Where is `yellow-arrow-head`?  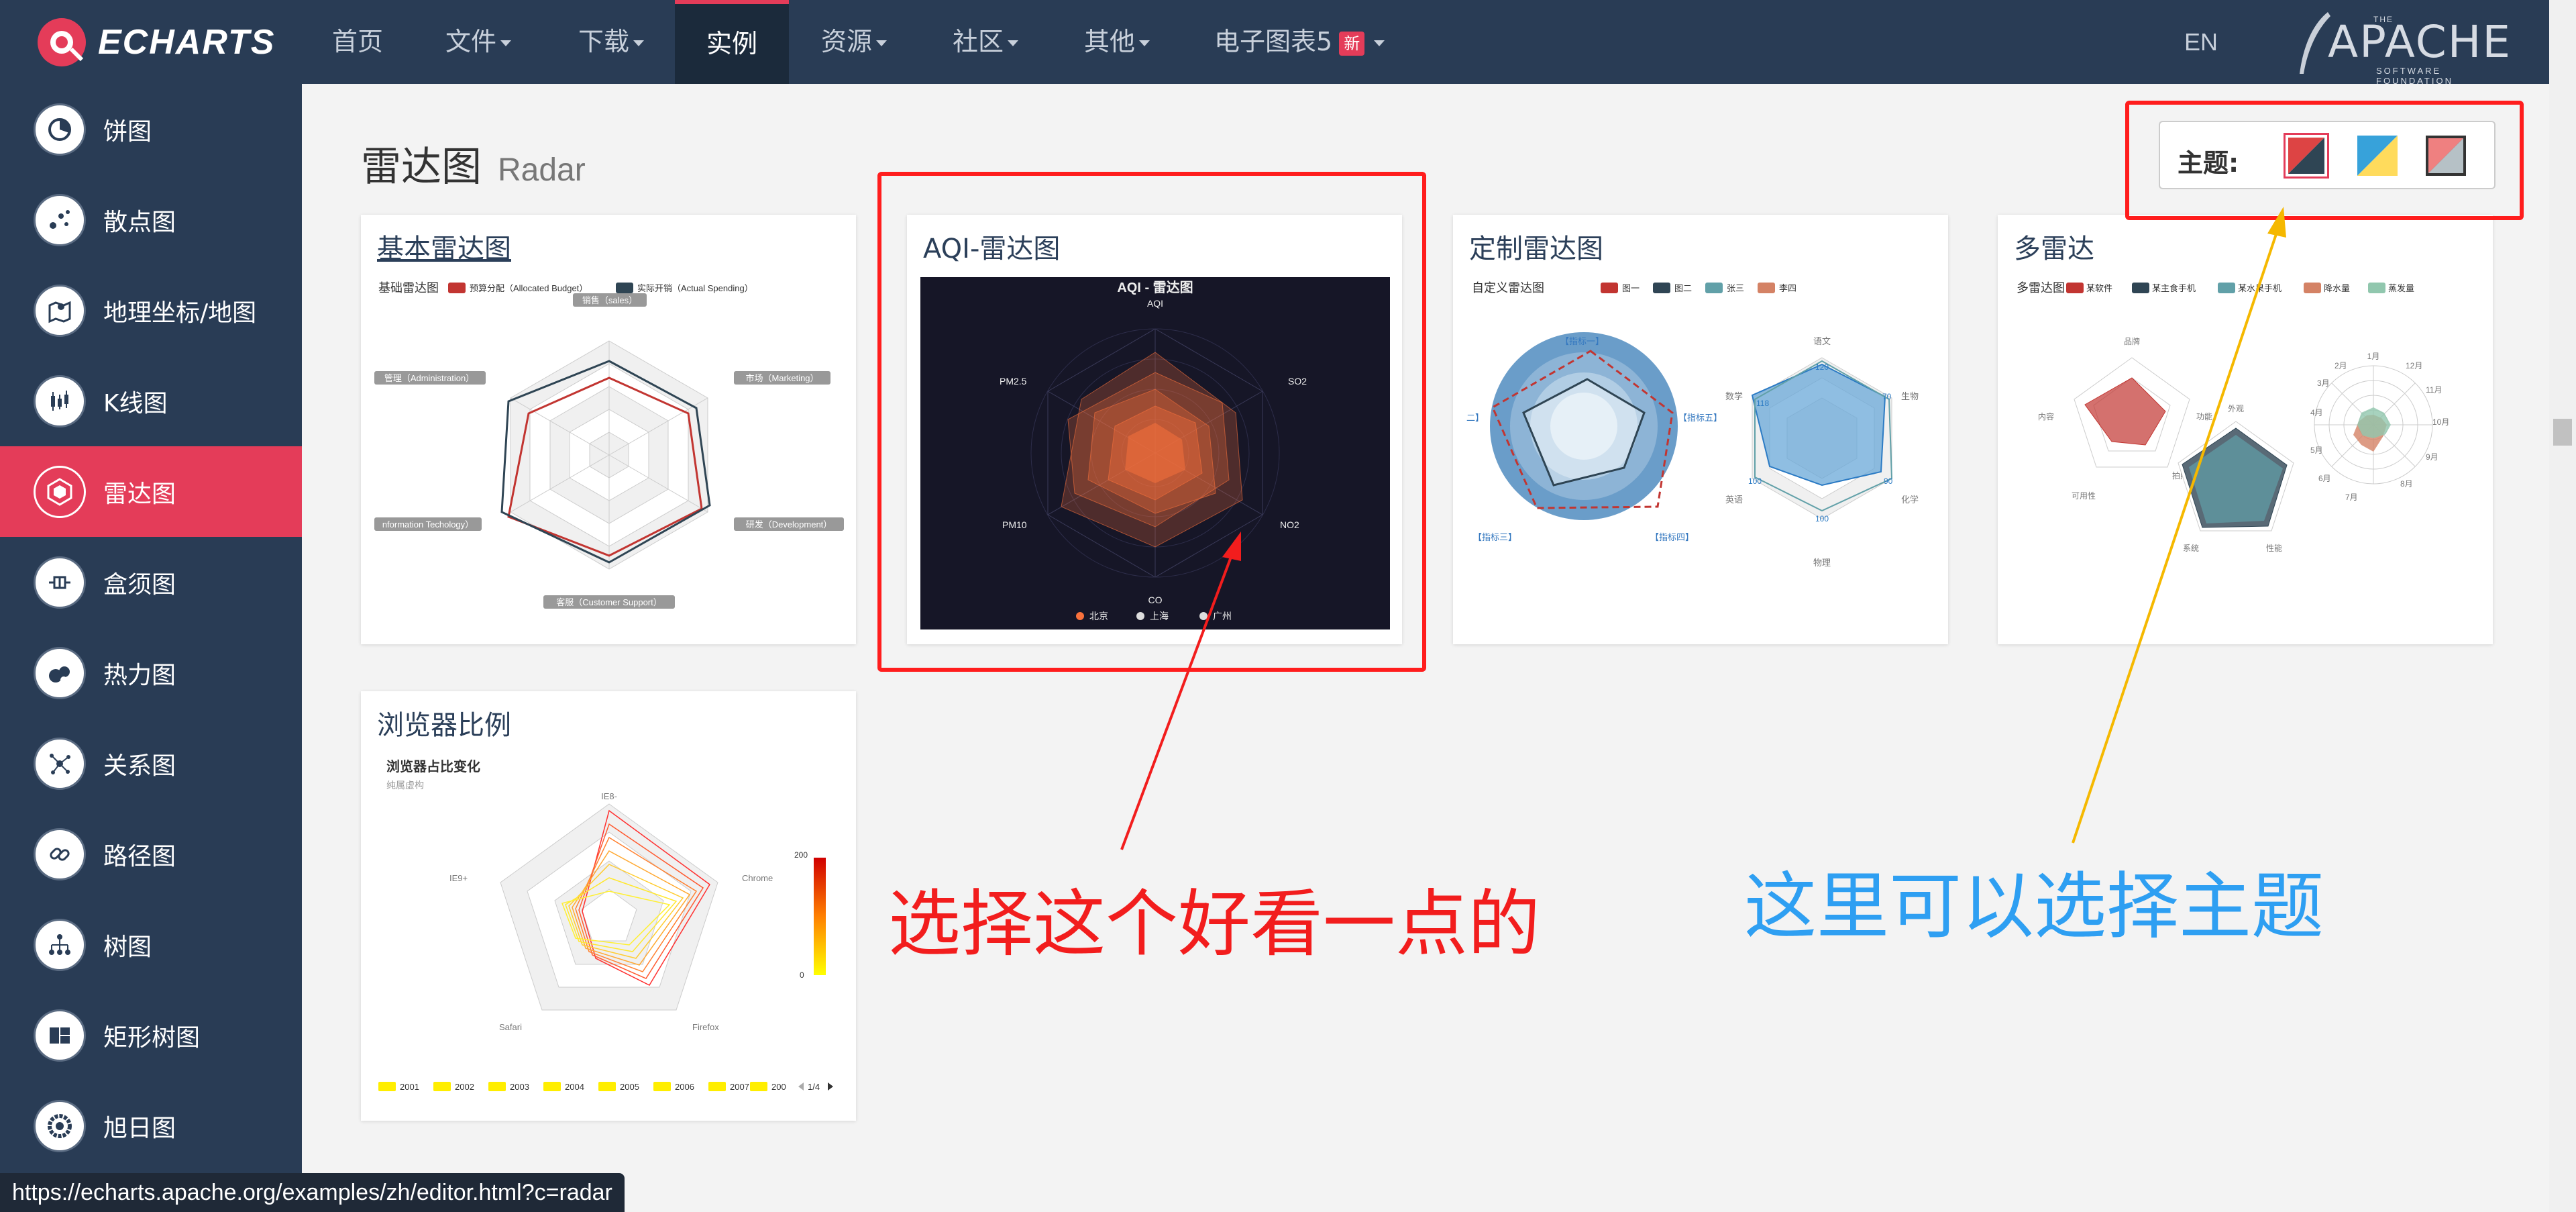 yellow-arrow-head is located at coordinates (2276, 222).